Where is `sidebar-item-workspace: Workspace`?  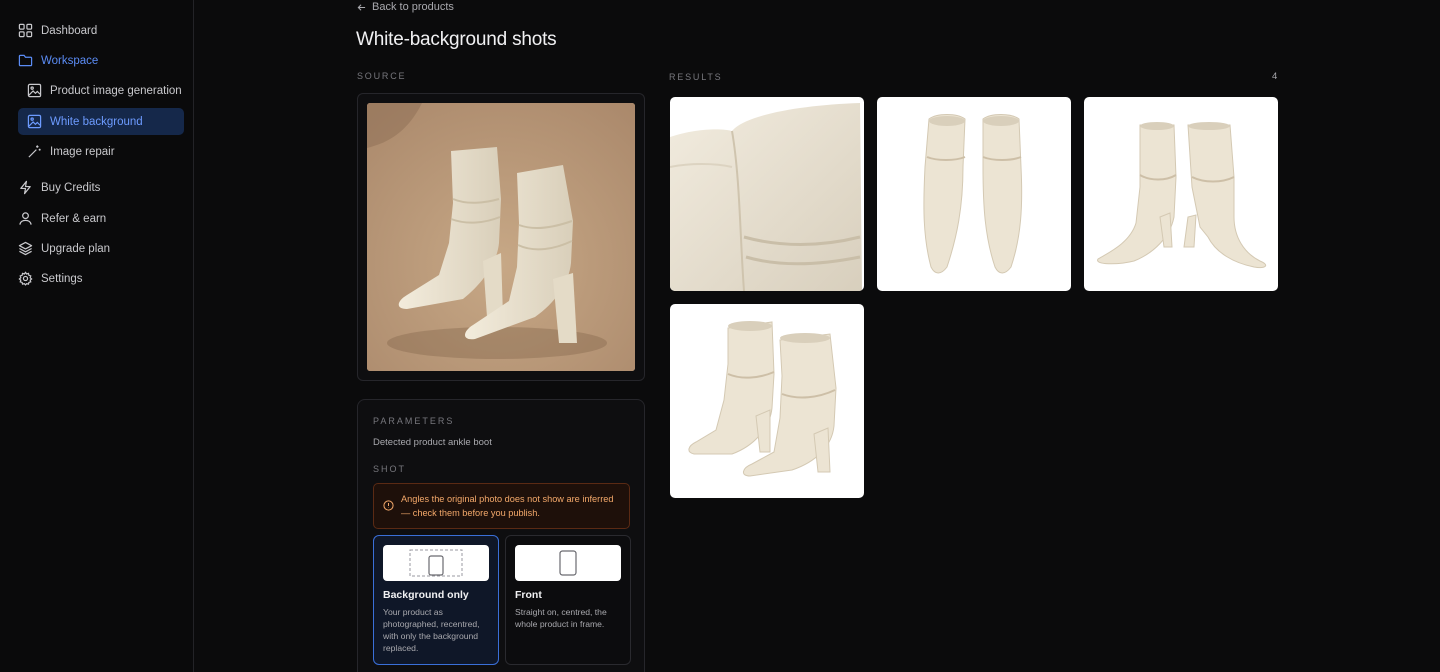 sidebar-item-workspace: Workspace is located at coordinates (101, 60).